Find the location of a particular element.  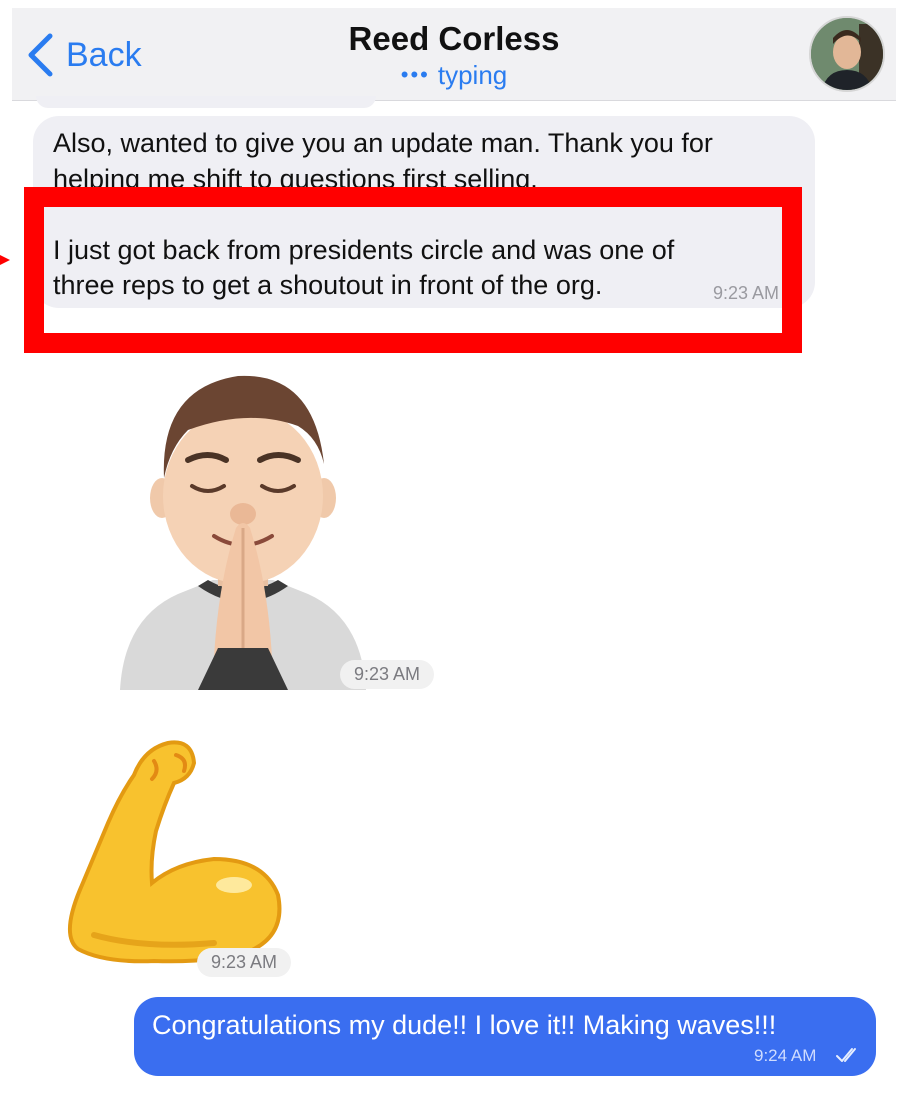

chat-header: Back Reed Corless ••• typing is located at coordinates (454, 54).